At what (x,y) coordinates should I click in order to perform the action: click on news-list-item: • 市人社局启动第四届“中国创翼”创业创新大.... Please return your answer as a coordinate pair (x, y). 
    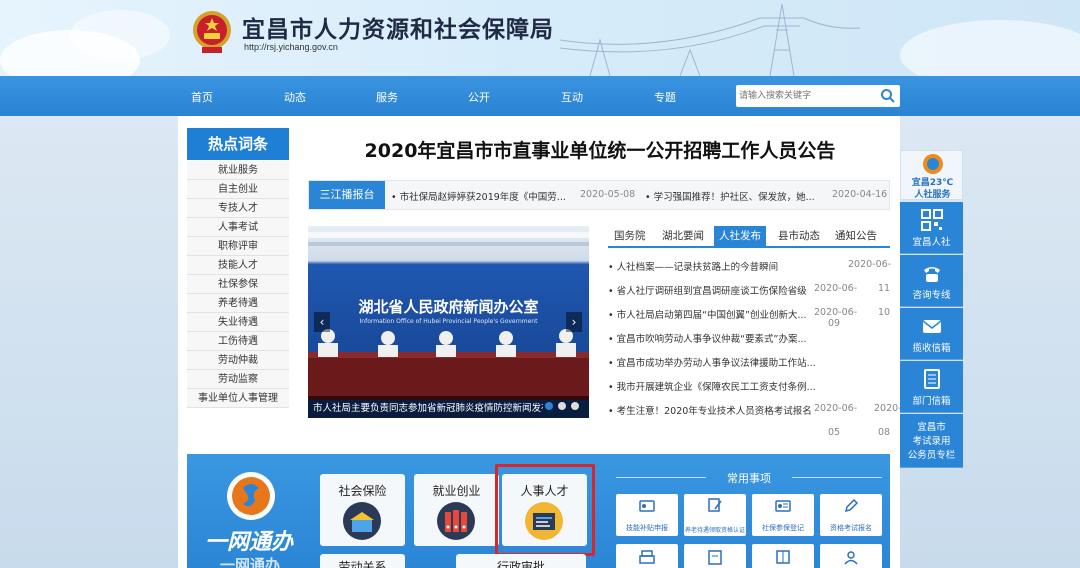
    Looking at the image, I should click on (727, 314).